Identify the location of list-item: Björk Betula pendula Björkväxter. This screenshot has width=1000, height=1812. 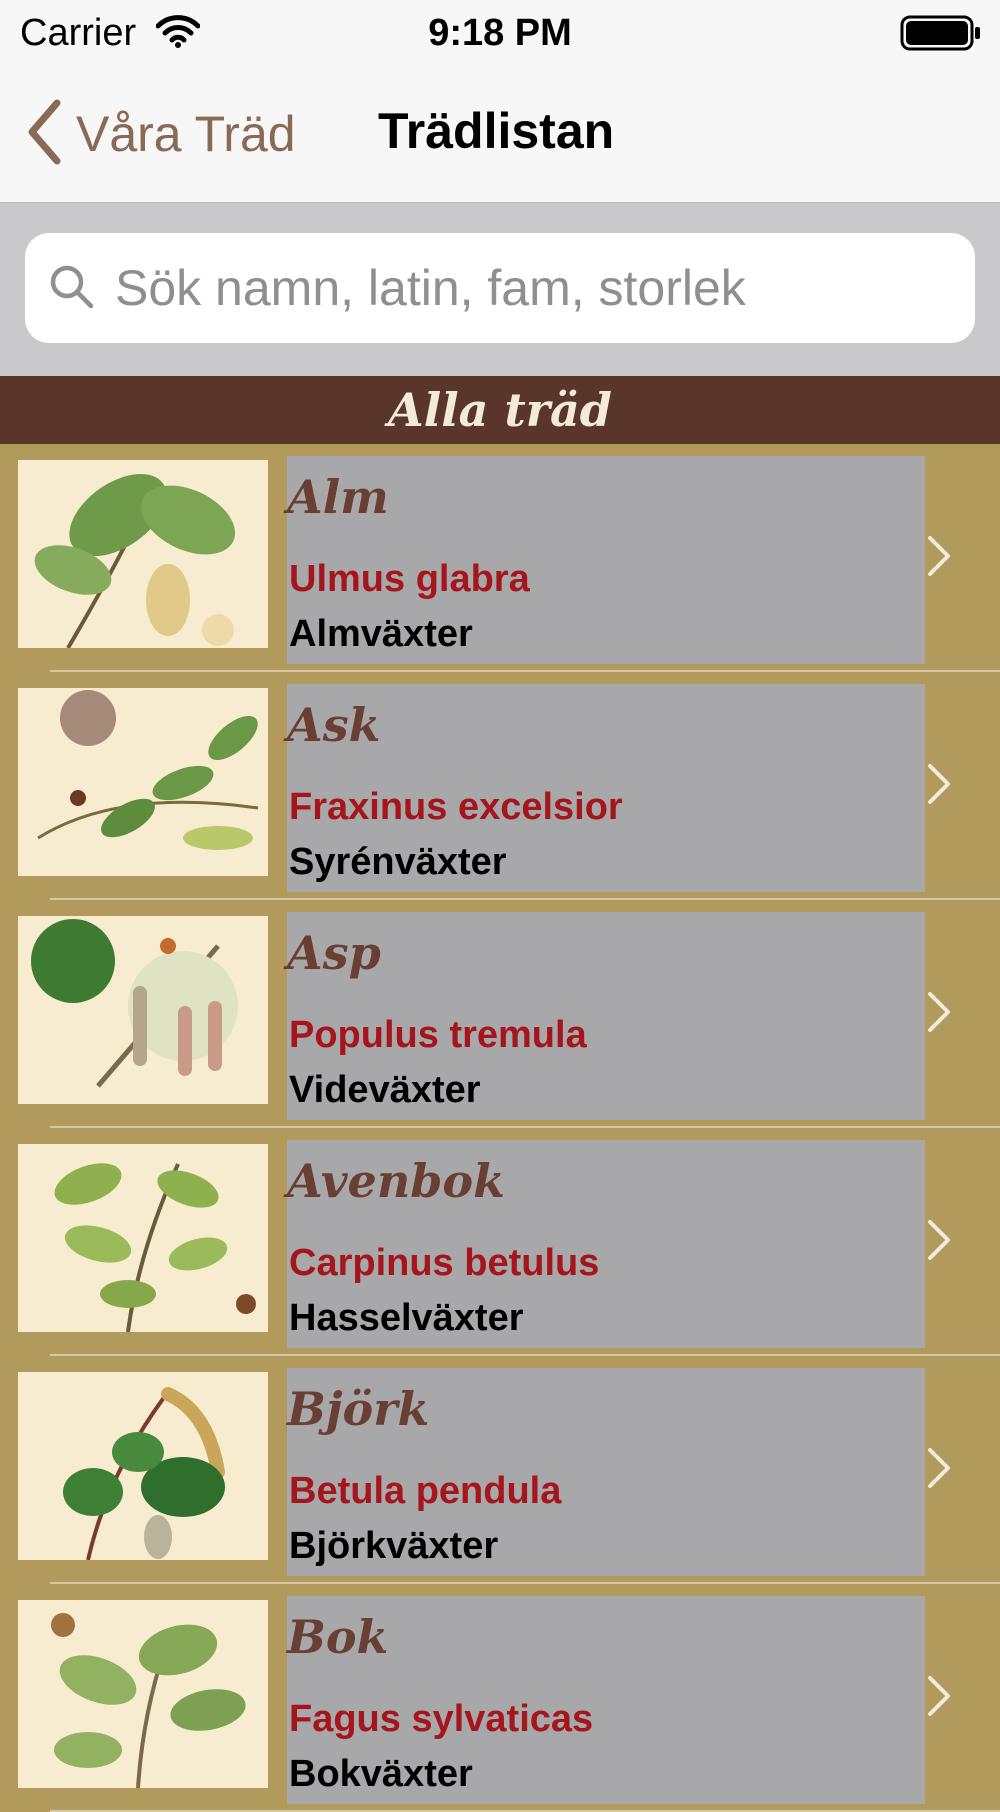
(500, 1470).